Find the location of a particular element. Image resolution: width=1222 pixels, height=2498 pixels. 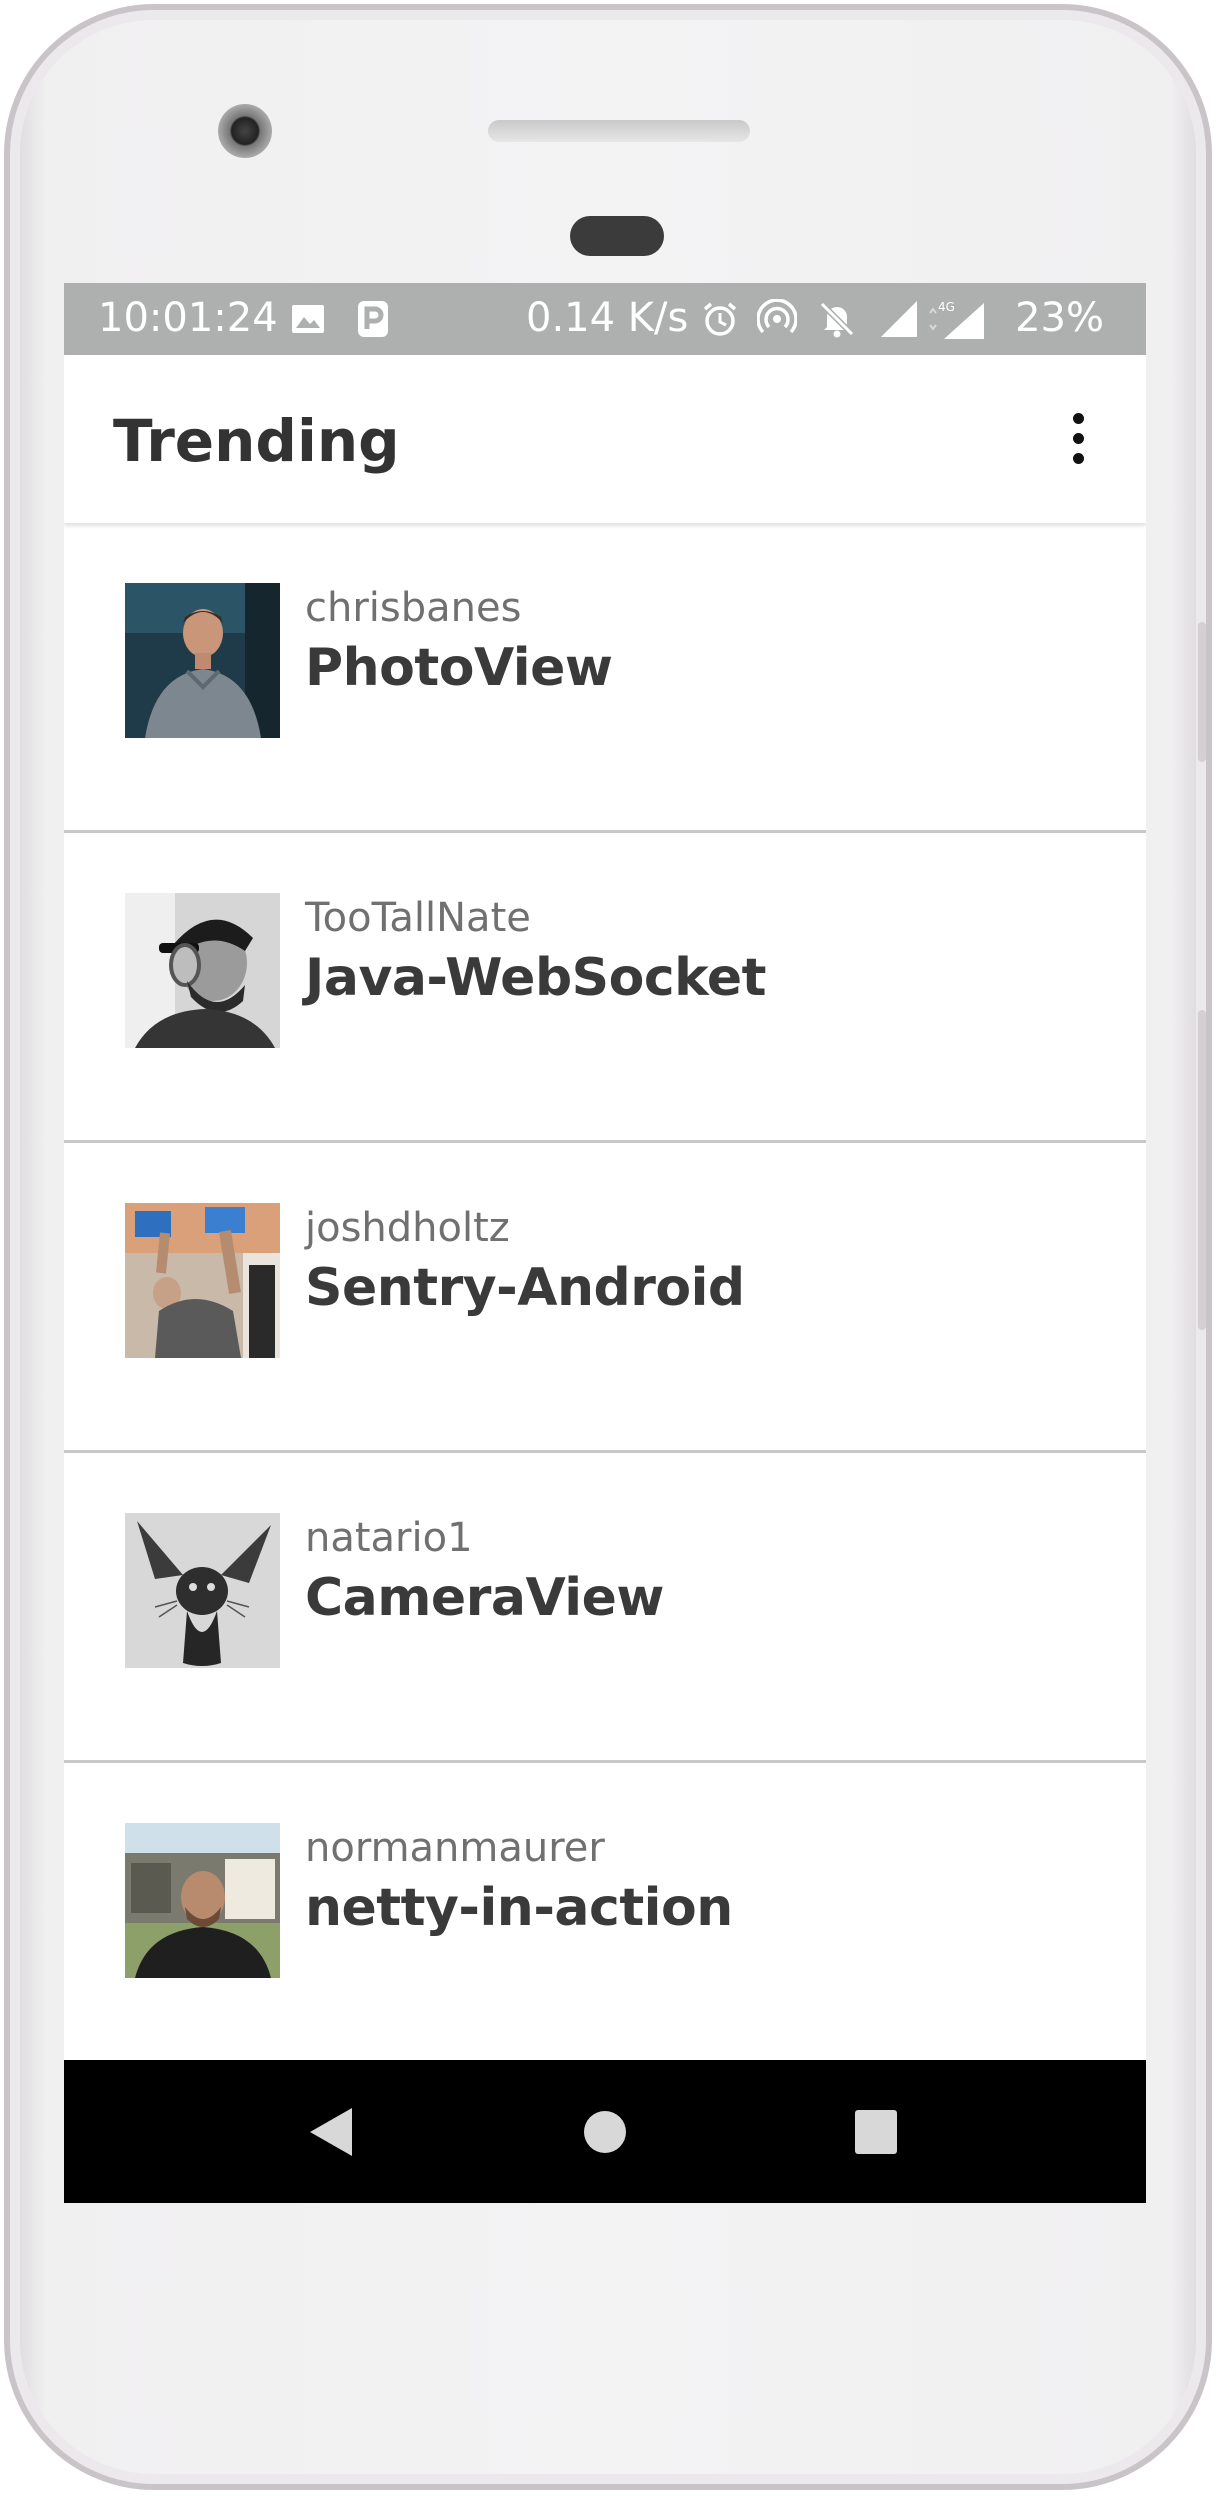

list-item: TooTallNate Java-WebSocket is located at coordinates (605, 988).